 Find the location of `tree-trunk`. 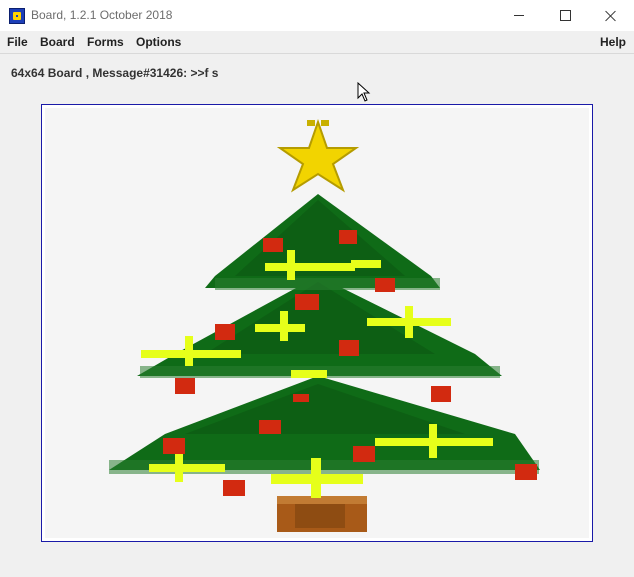

tree-trunk is located at coordinates (322, 514).